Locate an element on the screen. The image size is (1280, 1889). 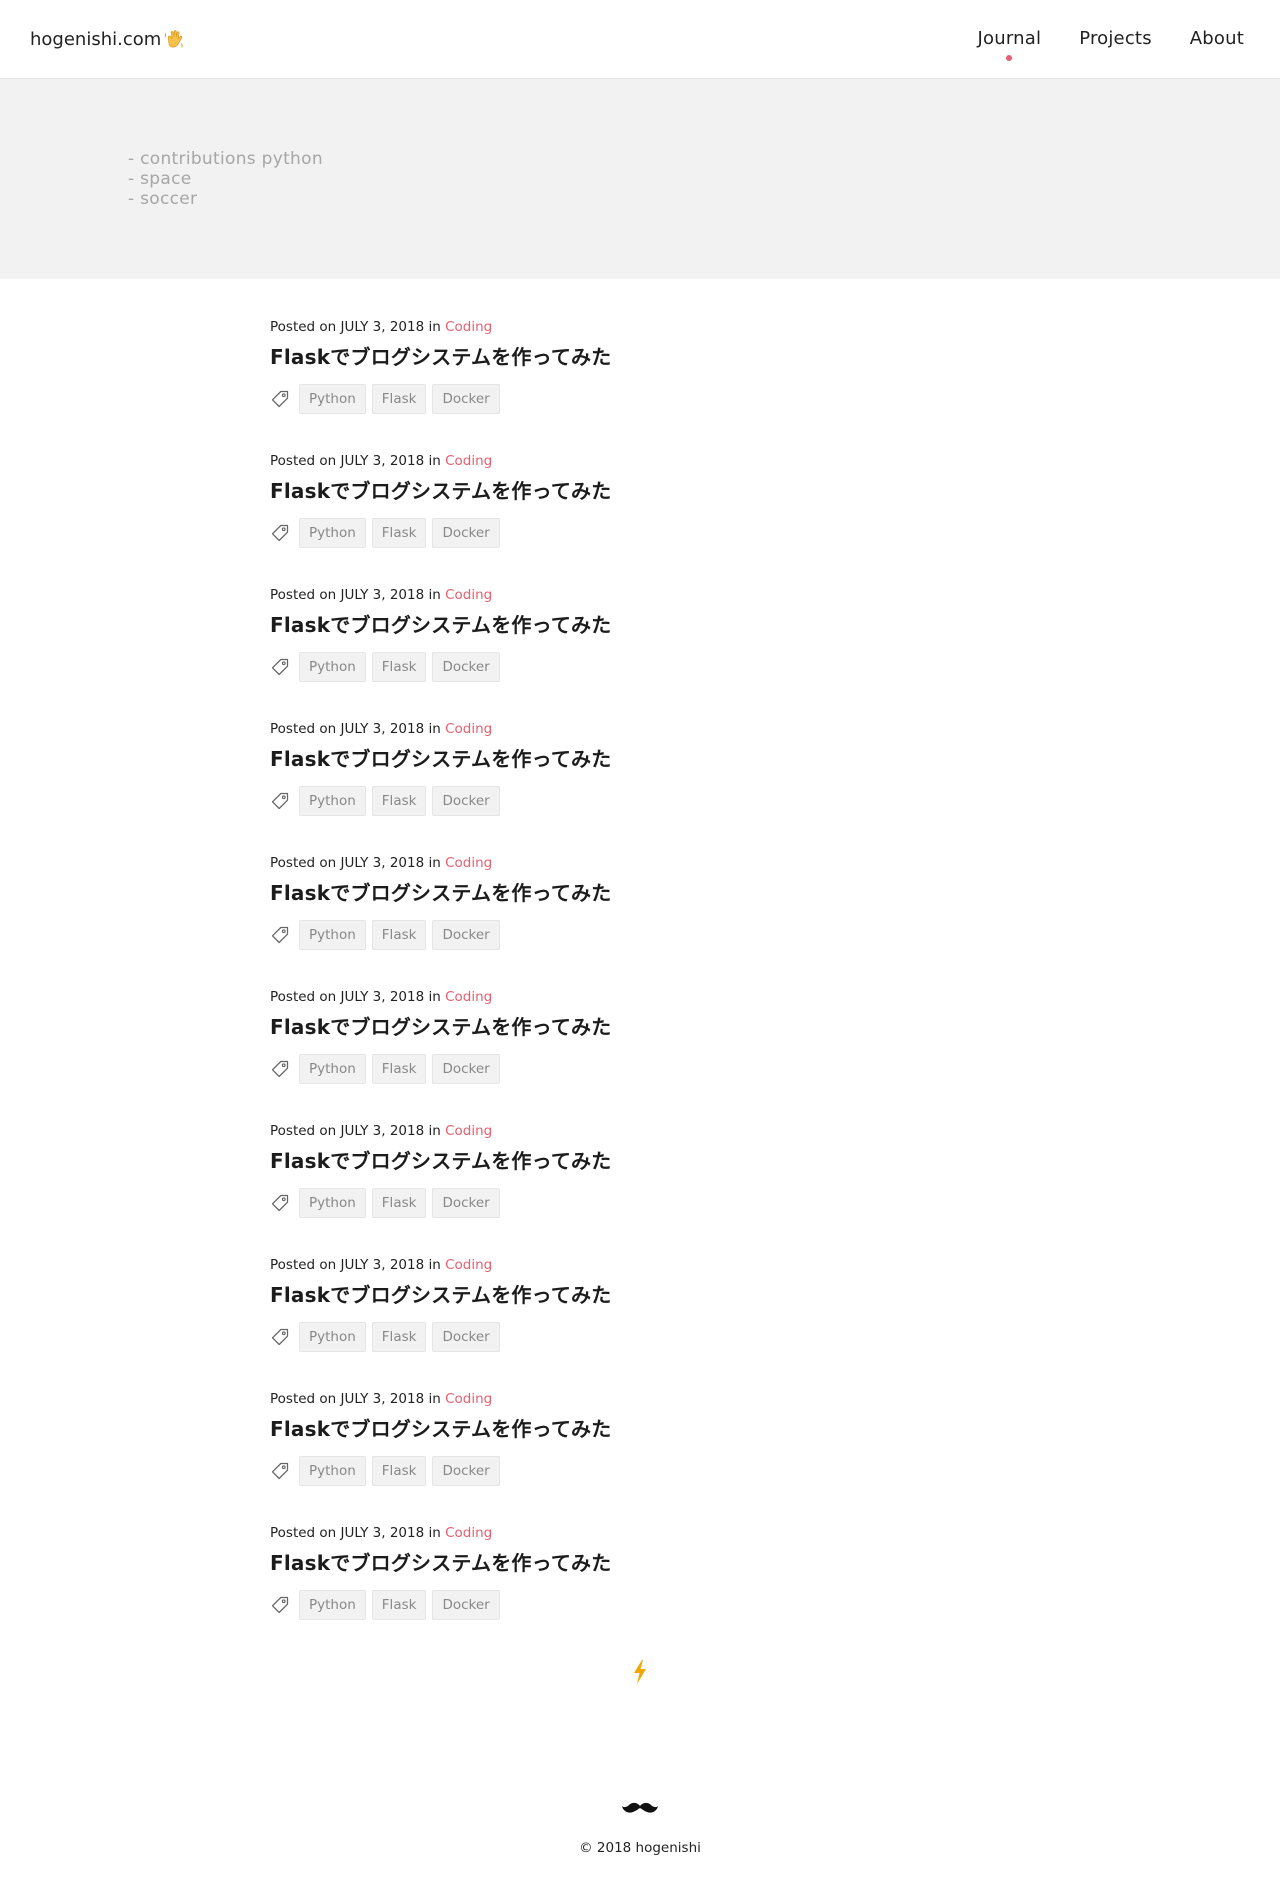
mustache-icon is located at coordinates (640, 1807).